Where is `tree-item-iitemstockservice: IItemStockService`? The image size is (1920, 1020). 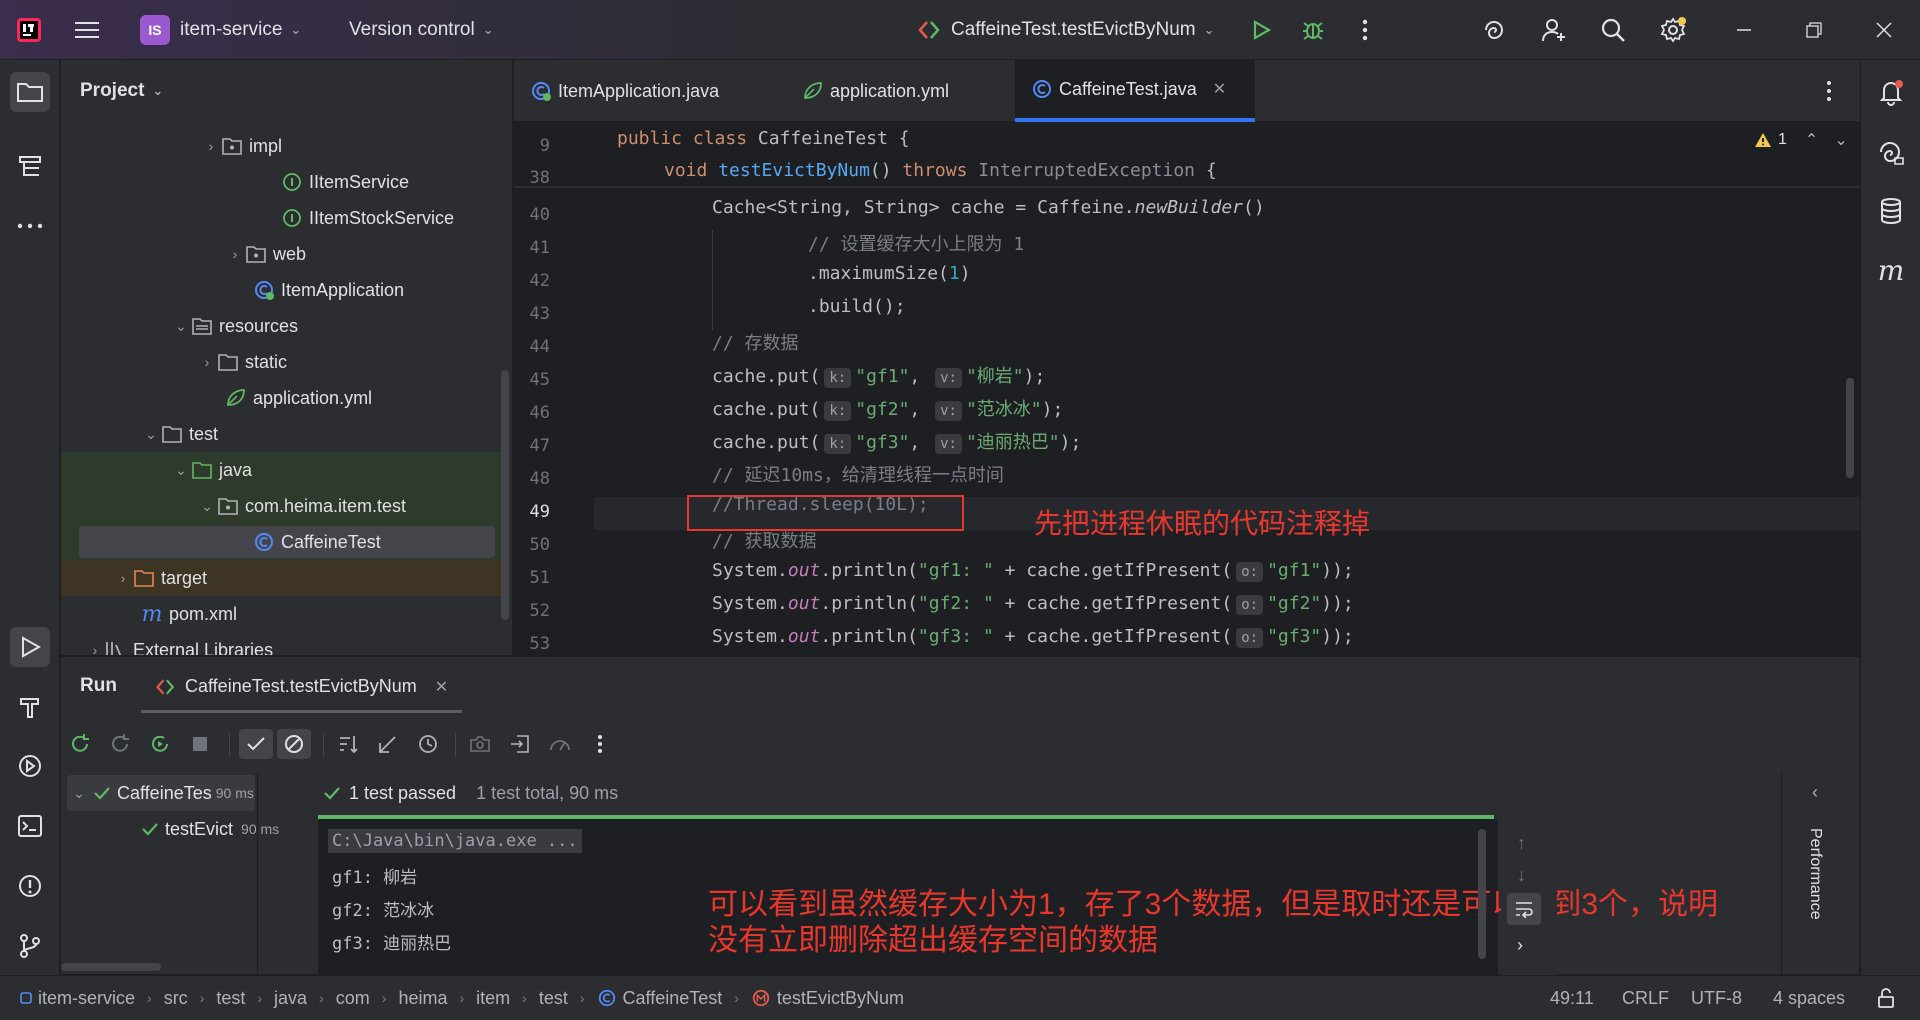 tree-item-iitemstockservice: IItemStockService is located at coordinates (281, 218).